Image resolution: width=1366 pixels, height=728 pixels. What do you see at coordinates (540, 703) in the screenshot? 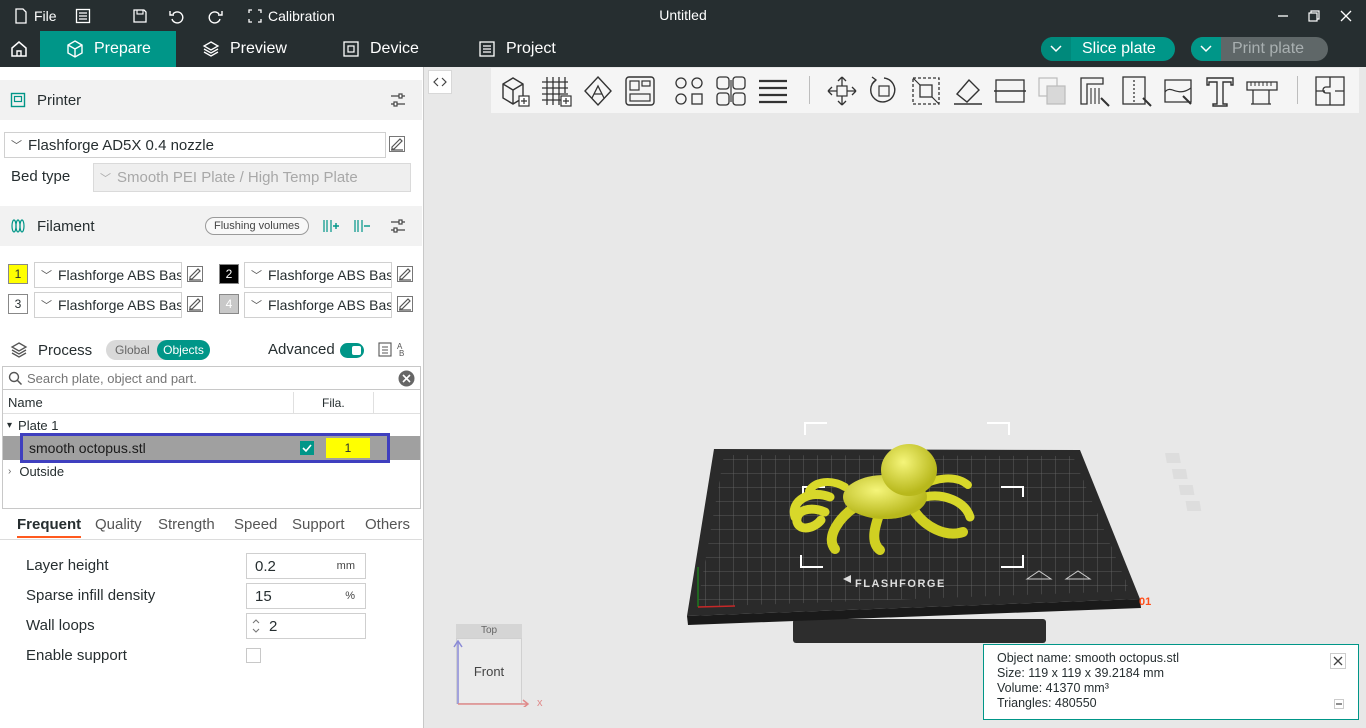
I see `x-axis-label: x` at bounding box center [540, 703].